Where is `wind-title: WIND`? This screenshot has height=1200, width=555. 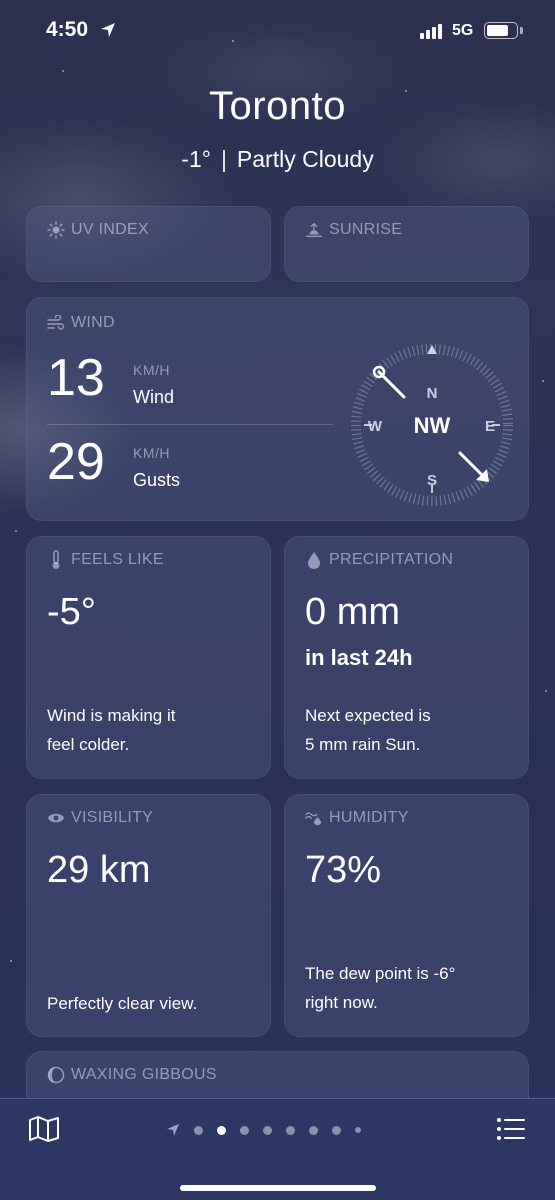 wind-title: WIND is located at coordinates (93, 322).